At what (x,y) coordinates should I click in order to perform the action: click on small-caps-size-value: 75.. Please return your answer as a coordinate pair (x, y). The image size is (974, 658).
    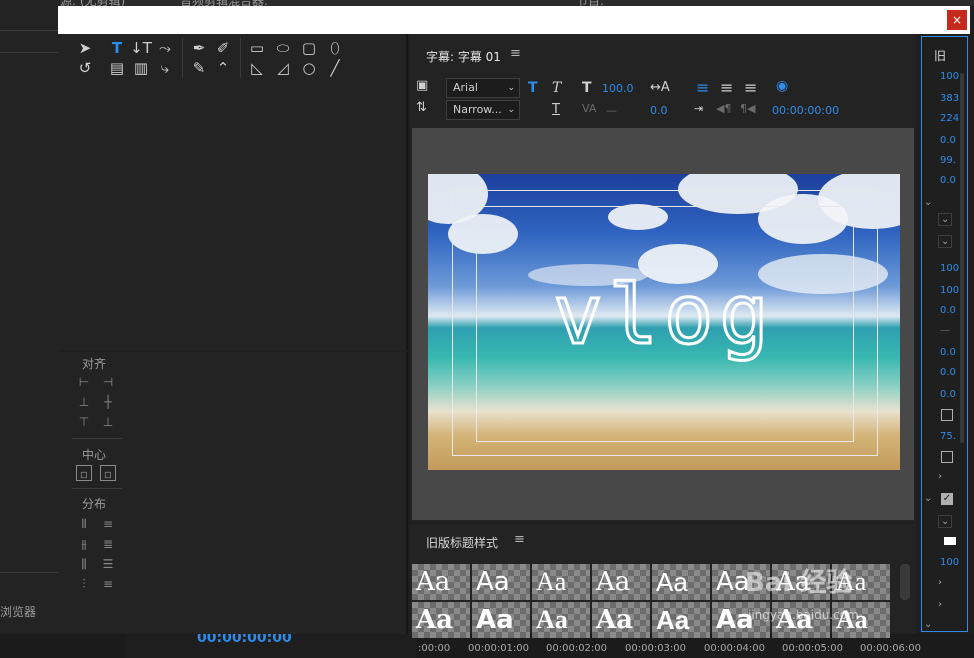
    Looking at the image, I should click on (948, 436).